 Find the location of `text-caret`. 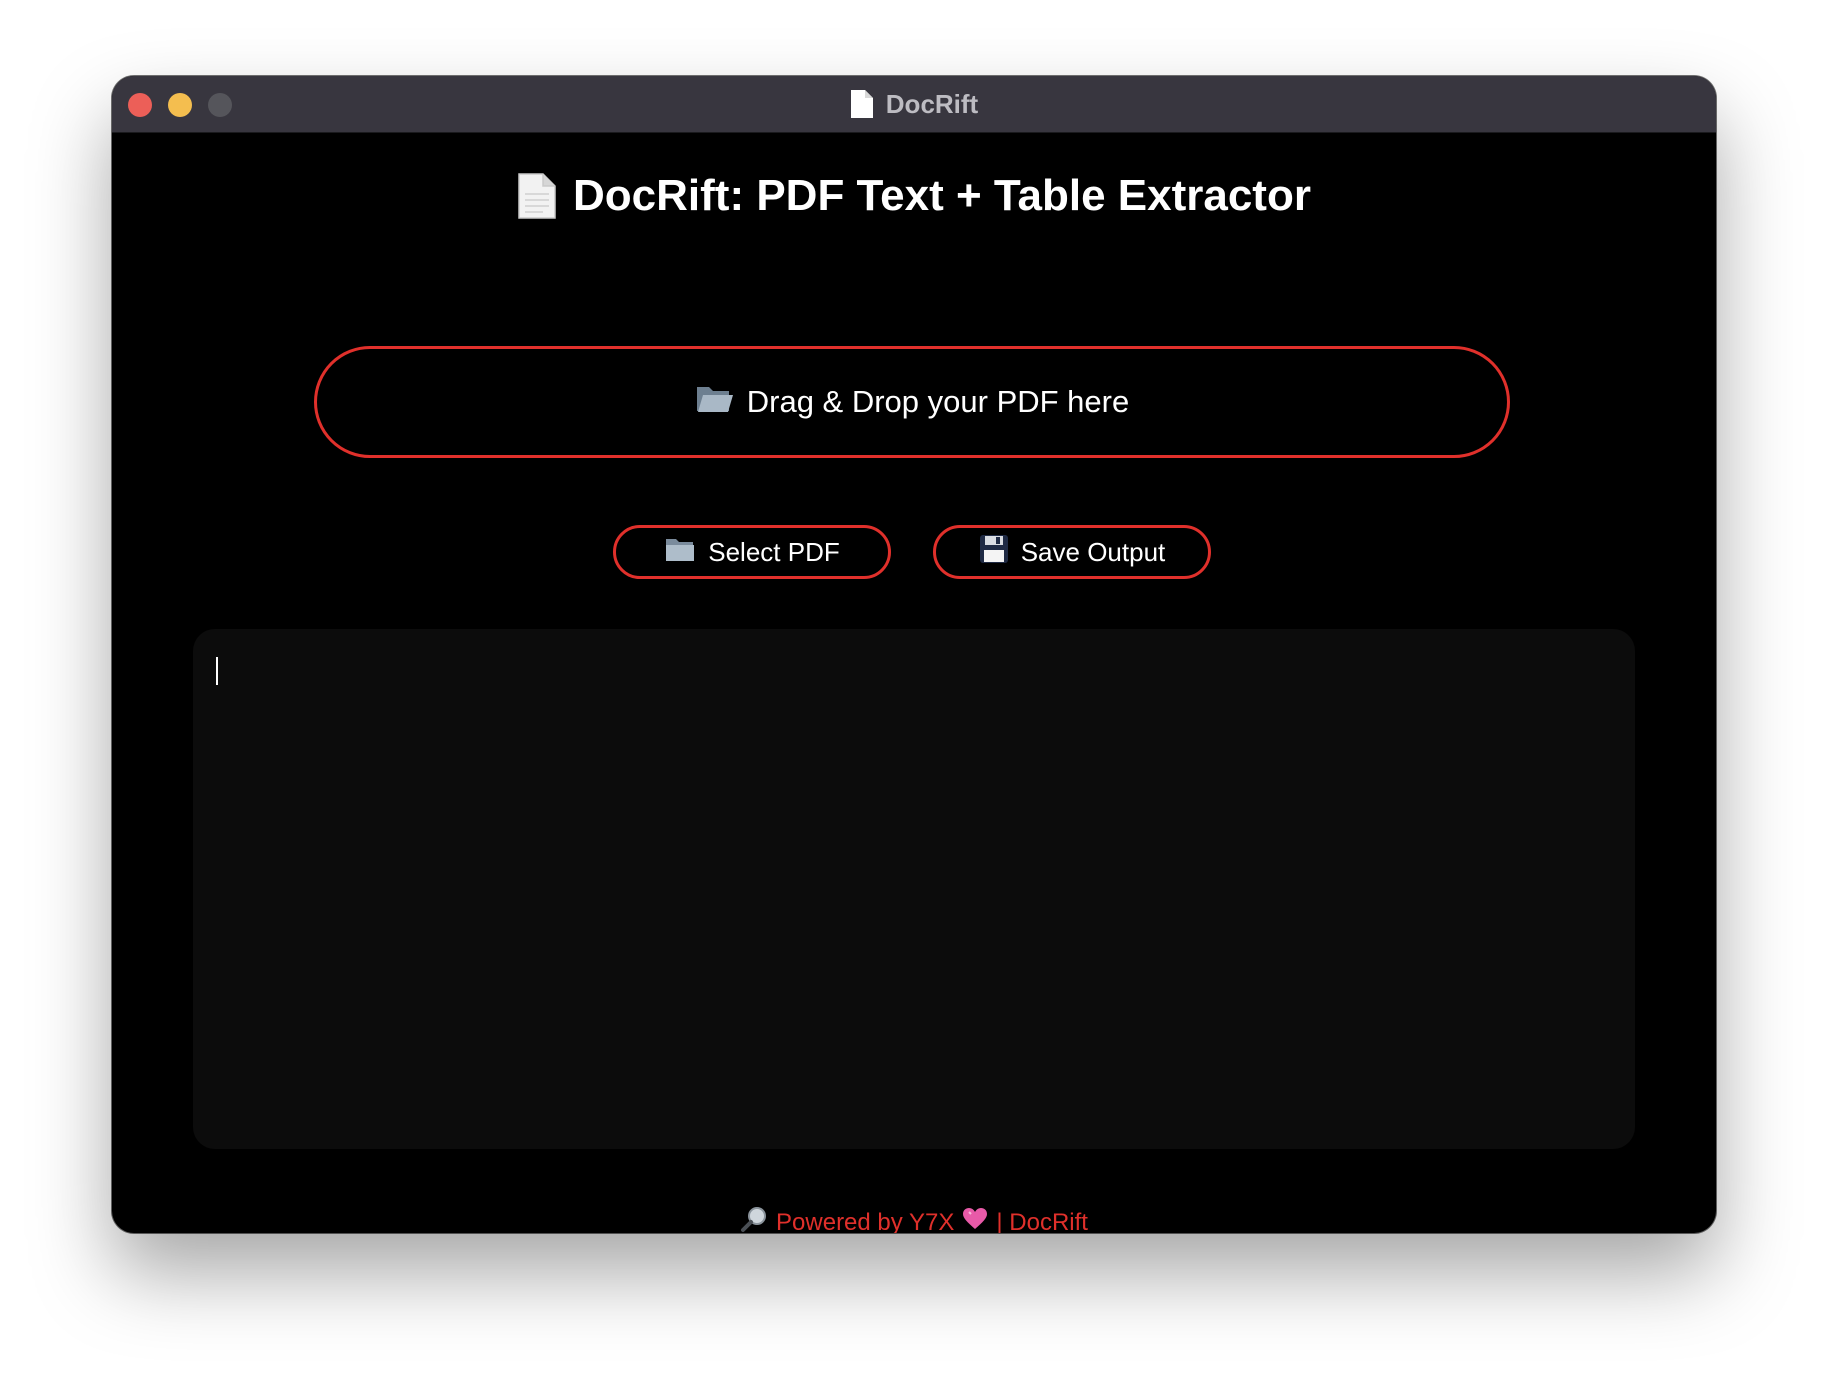

text-caret is located at coordinates (217, 671).